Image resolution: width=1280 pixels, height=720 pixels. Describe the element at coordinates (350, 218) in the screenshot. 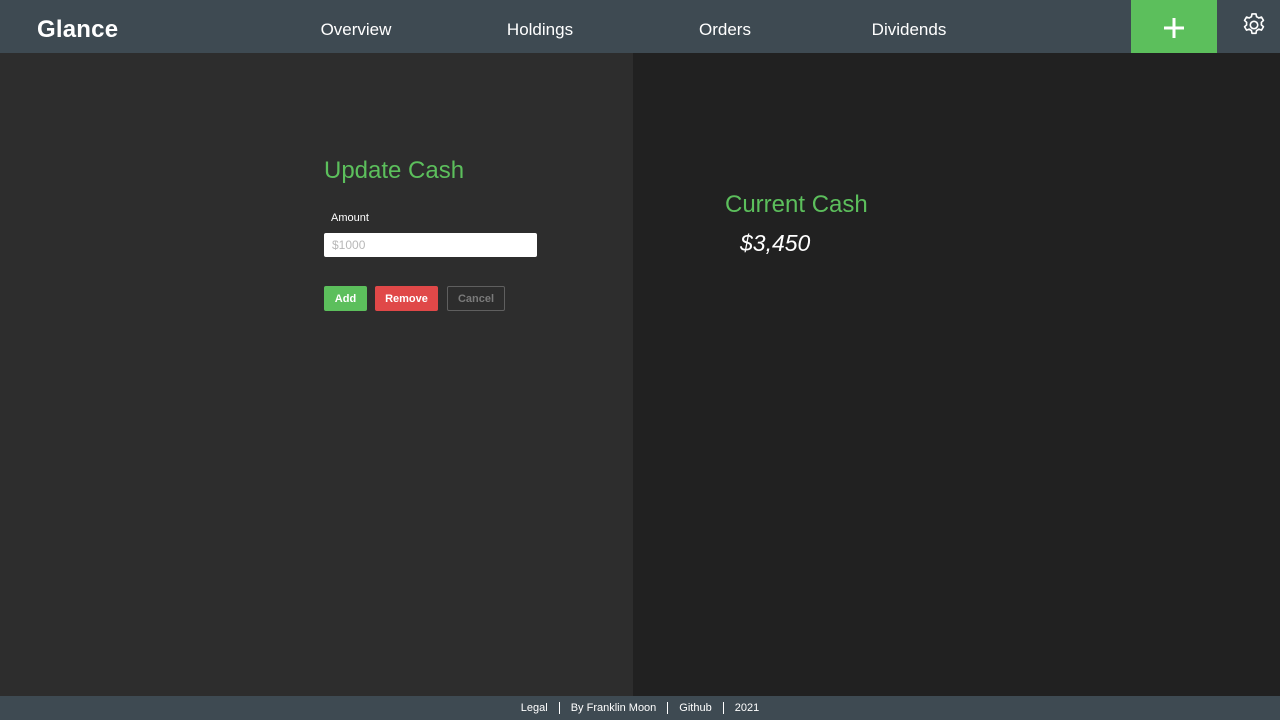

I see `amount-label: Amount` at that location.